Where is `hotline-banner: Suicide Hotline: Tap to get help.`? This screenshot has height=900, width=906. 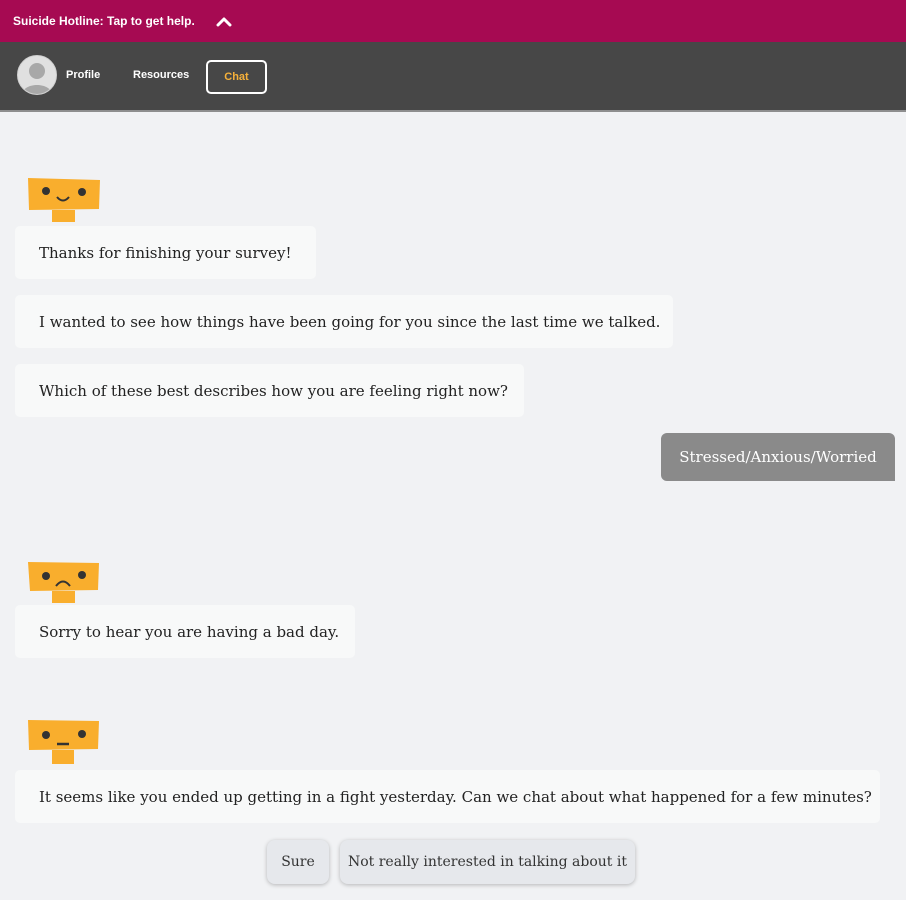 hotline-banner: Suicide Hotline: Tap to get help. is located at coordinates (453, 21).